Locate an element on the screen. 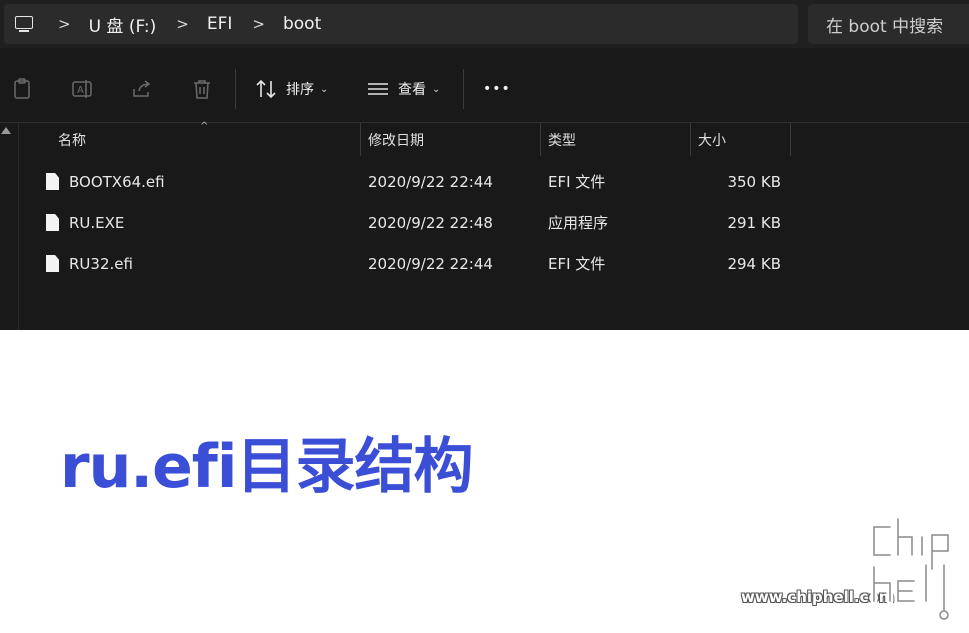 The image size is (969, 633). file-size: 294 KB is located at coordinates (754, 263).